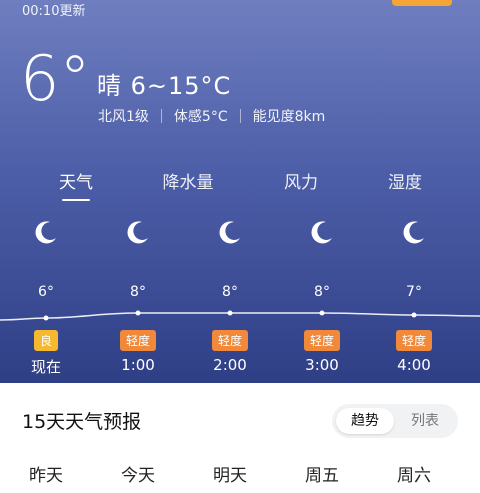 The width and height of the screenshot is (480, 493). I want to click on tab-wind: 风力, so click(301, 180).